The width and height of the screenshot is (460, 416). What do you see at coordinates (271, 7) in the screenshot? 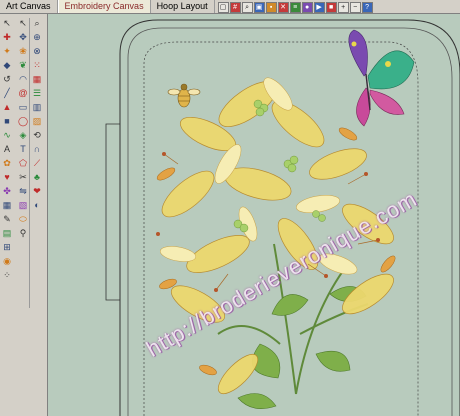
I see `fill-icon: ▪` at bounding box center [271, 7].